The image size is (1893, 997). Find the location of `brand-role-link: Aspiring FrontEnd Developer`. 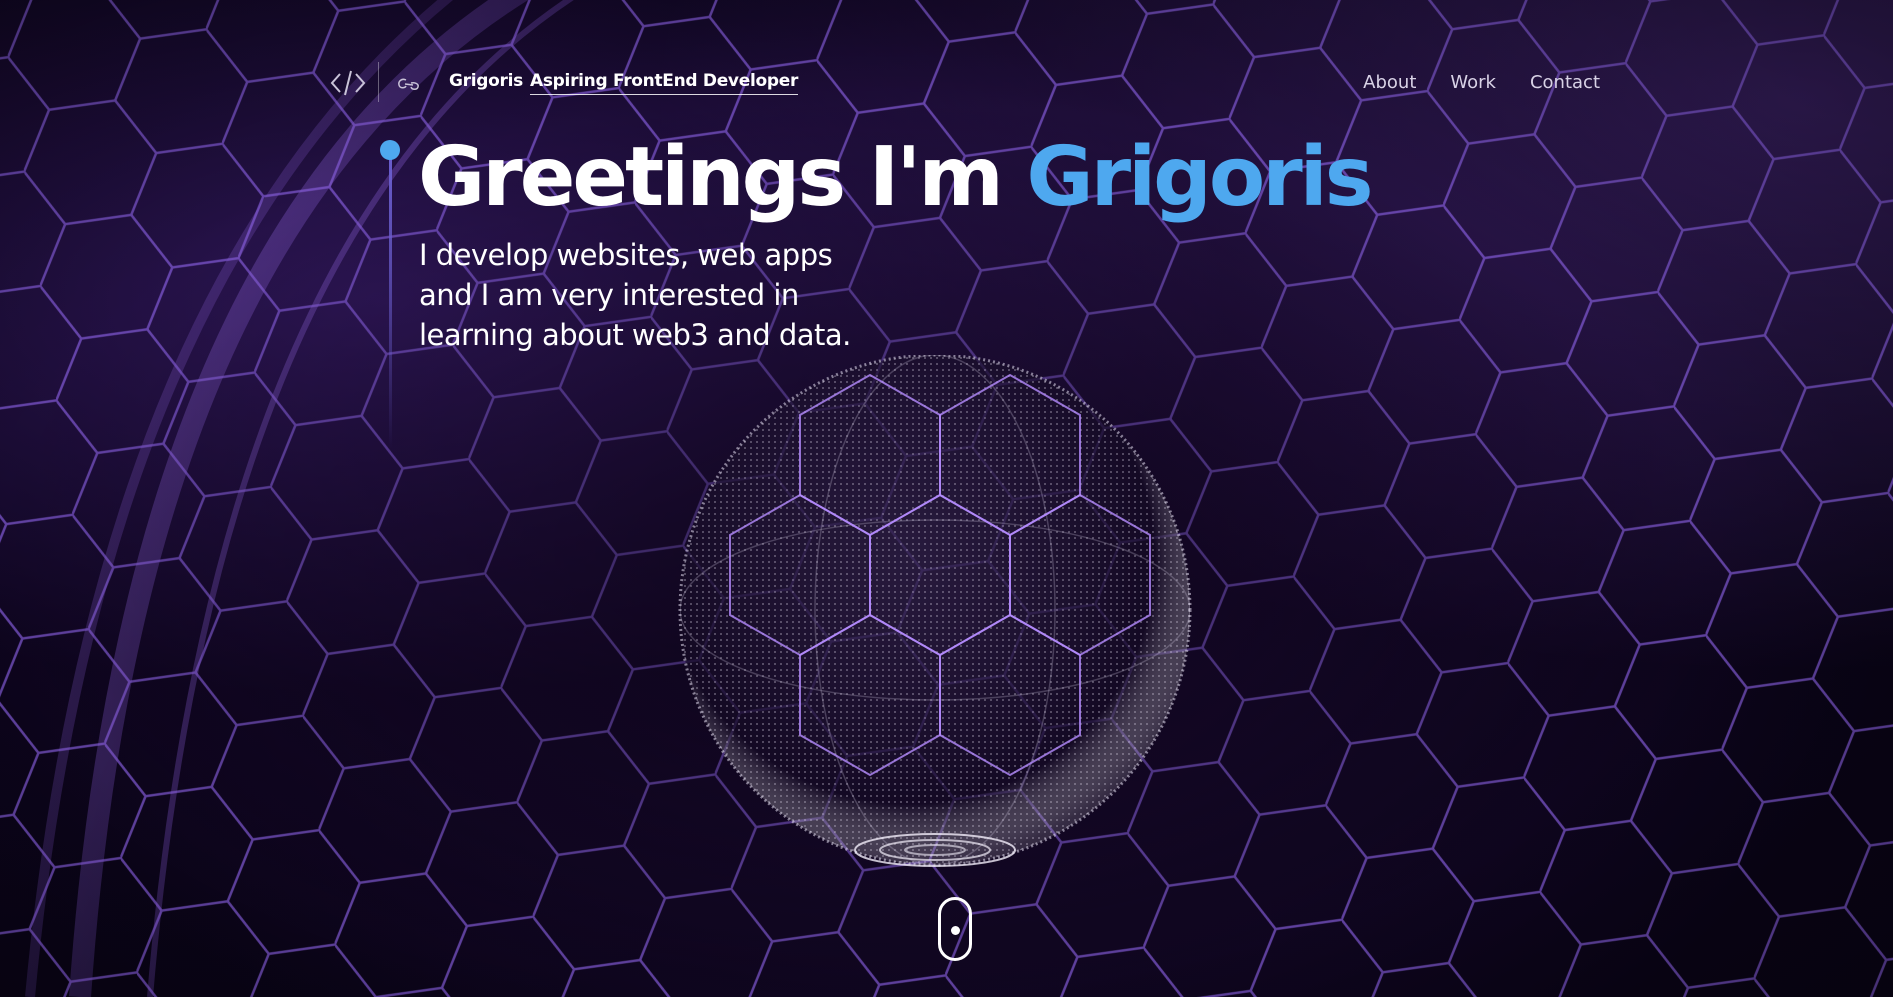

brand-role-link: Aspiring FrontEnd Developer is located at coordinates (664, 83).